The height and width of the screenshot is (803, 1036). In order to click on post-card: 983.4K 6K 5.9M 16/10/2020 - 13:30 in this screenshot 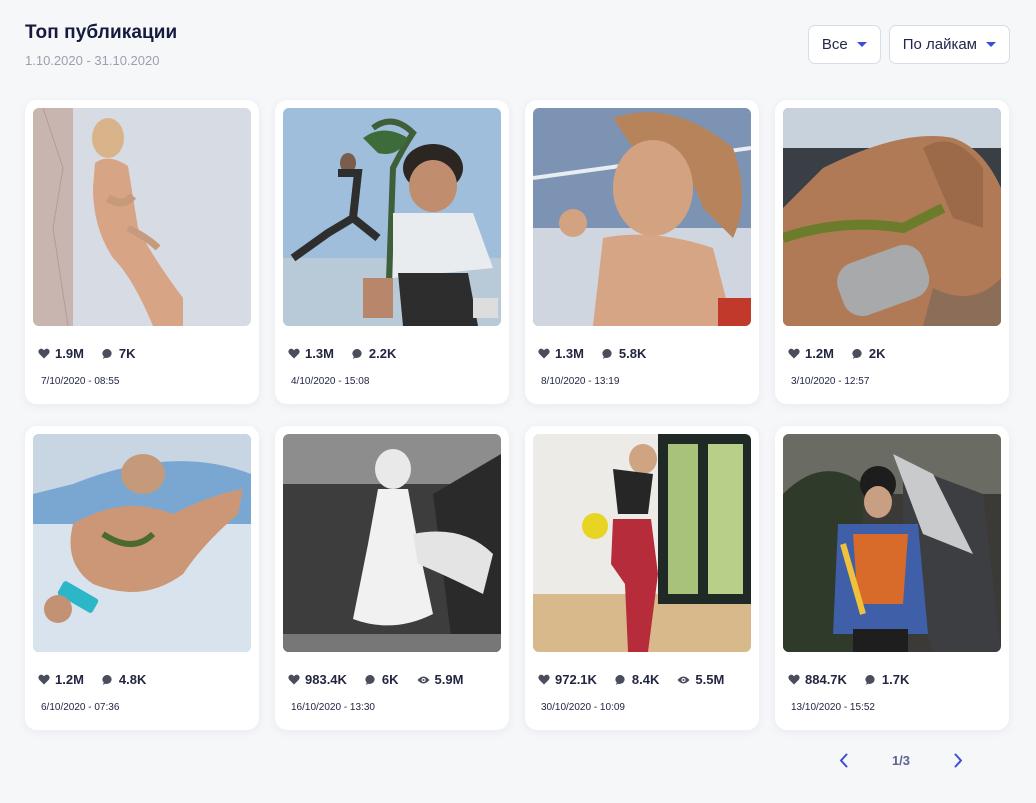, I will do `click(392, 578)`.